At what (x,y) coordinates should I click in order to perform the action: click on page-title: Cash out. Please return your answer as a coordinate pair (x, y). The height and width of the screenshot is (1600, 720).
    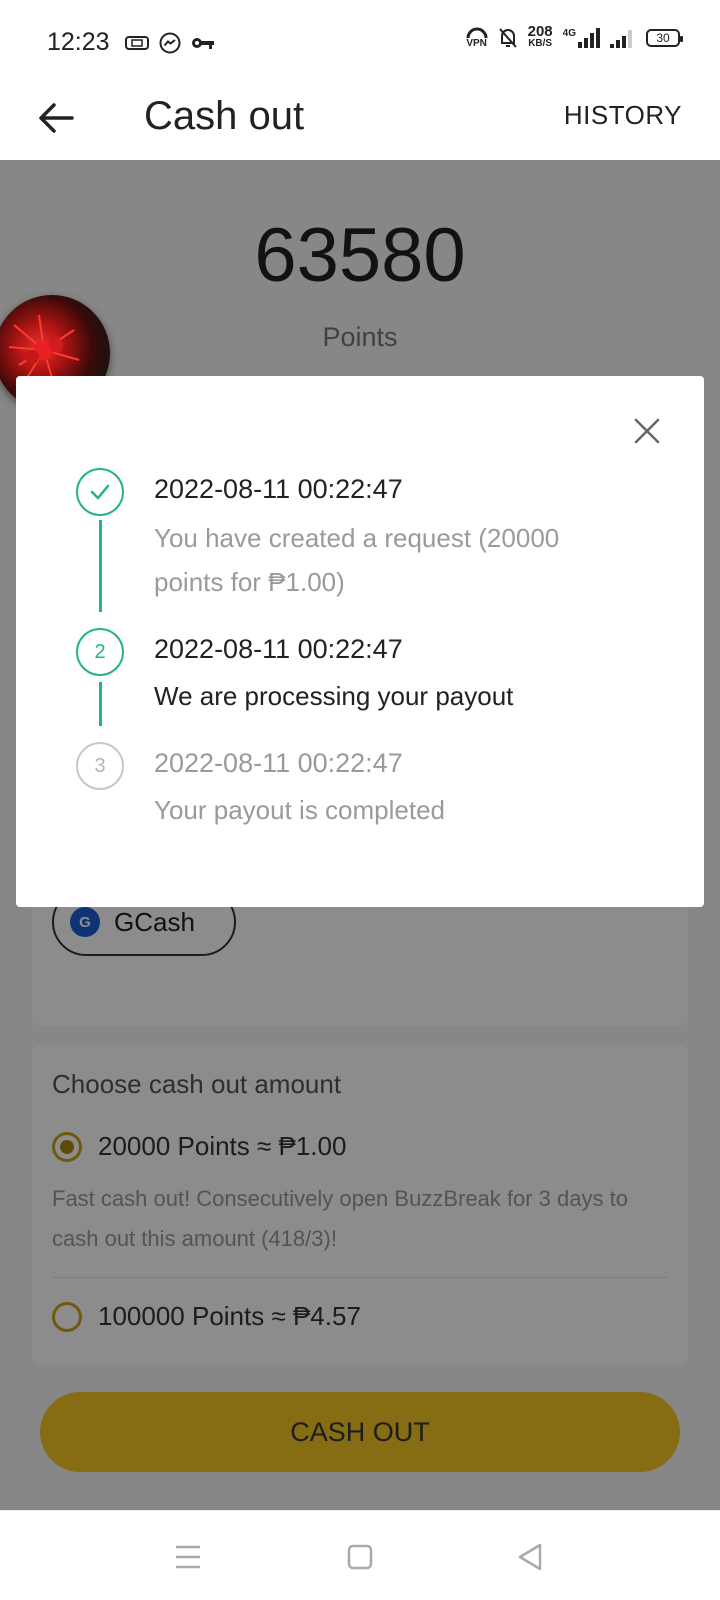
    Looking at the image, I should click on (224, 116).